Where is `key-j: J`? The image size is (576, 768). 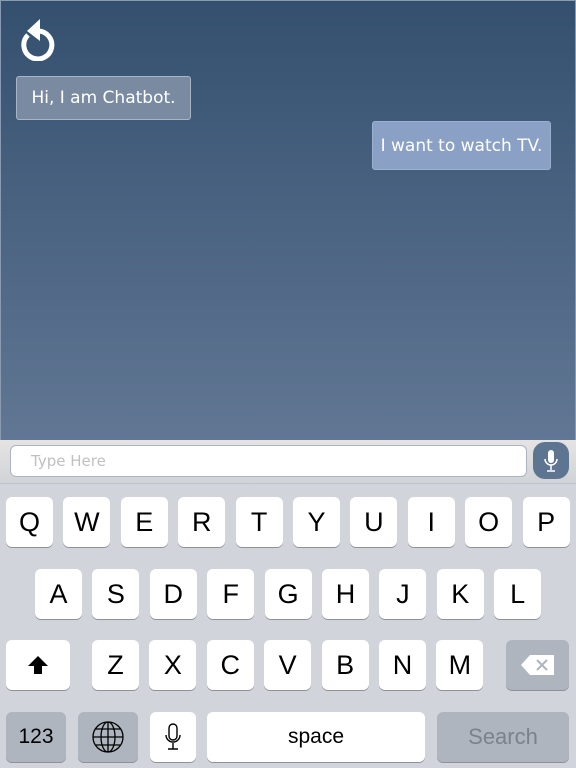
key-j: J is located at coordinates (403, 594).